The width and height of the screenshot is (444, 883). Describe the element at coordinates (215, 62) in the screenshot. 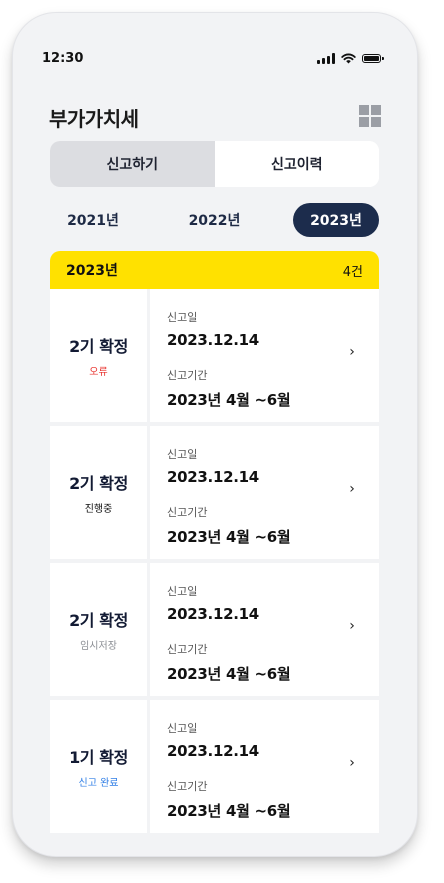

I see `status-bar: 12:30` at that location.